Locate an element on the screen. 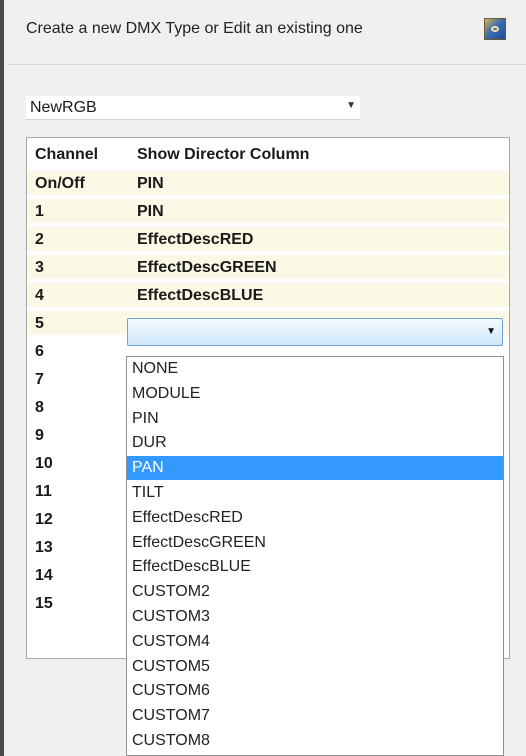 This screenshot has width=526, height=756. dropdown-option-label: CUSTOM6 is located at coordinates (171, 691).